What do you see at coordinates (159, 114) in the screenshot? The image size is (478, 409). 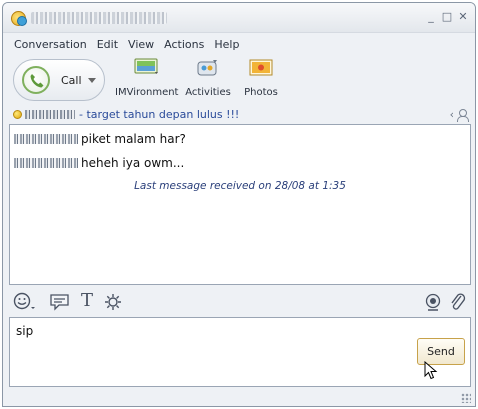 I see `status-message: - target tahun depan lulus !!!` at bounding box center [159, 114].